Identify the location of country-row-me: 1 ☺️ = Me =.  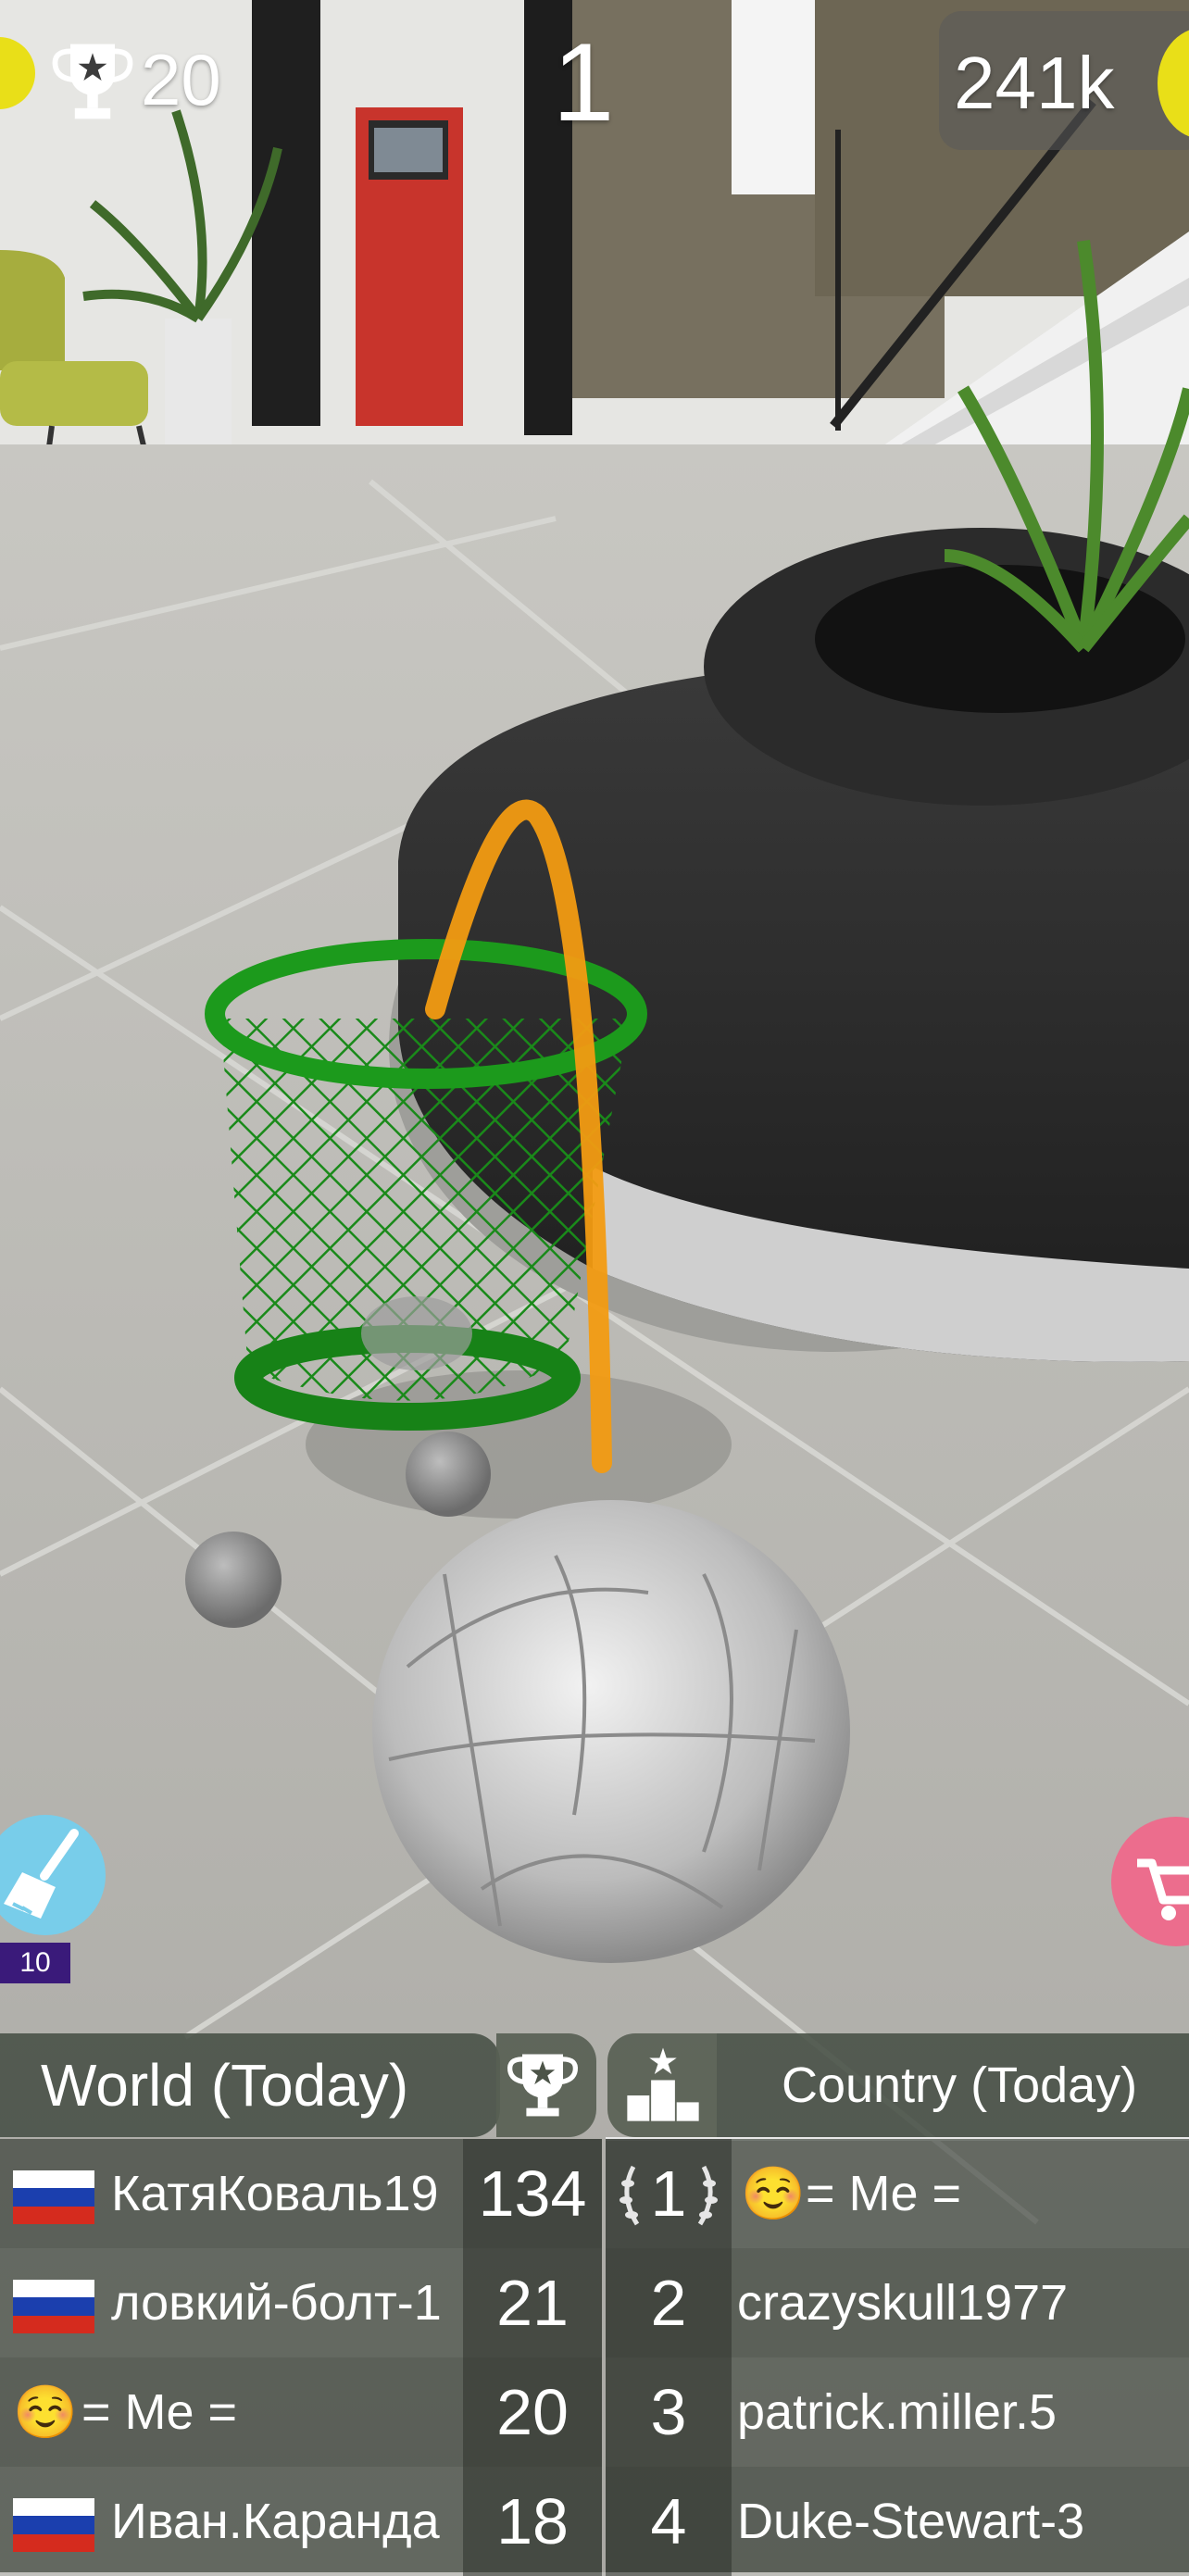
(897, 2194).